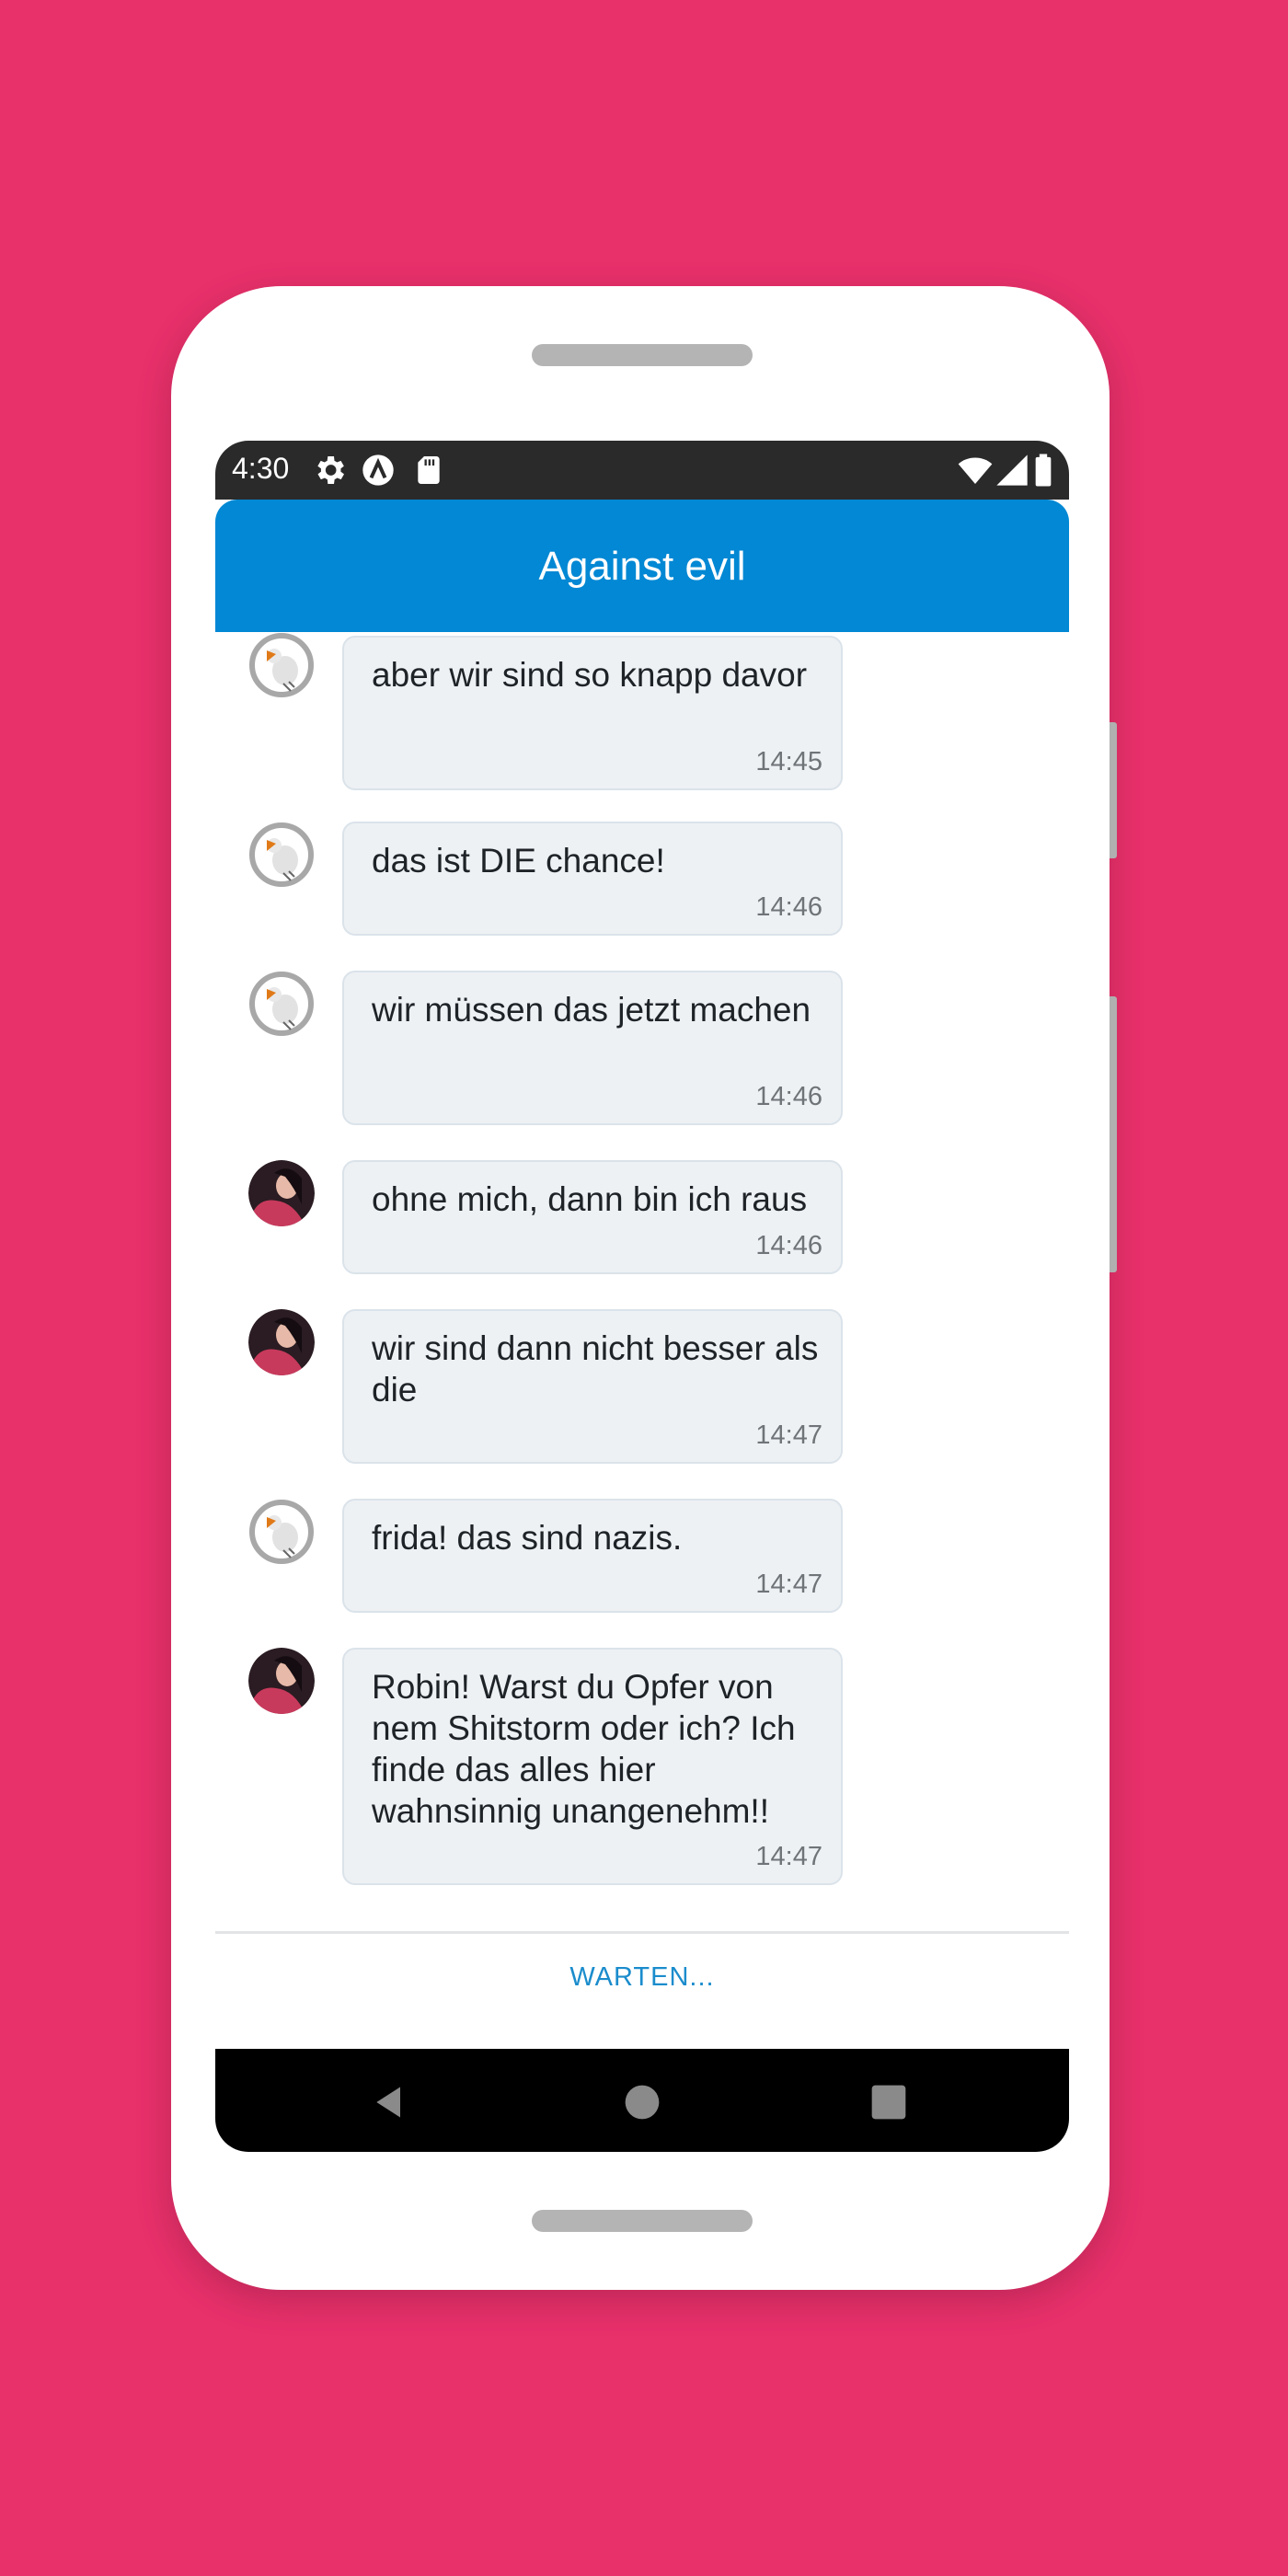  I want to click on page-title: Against evil, so click(642, 566).